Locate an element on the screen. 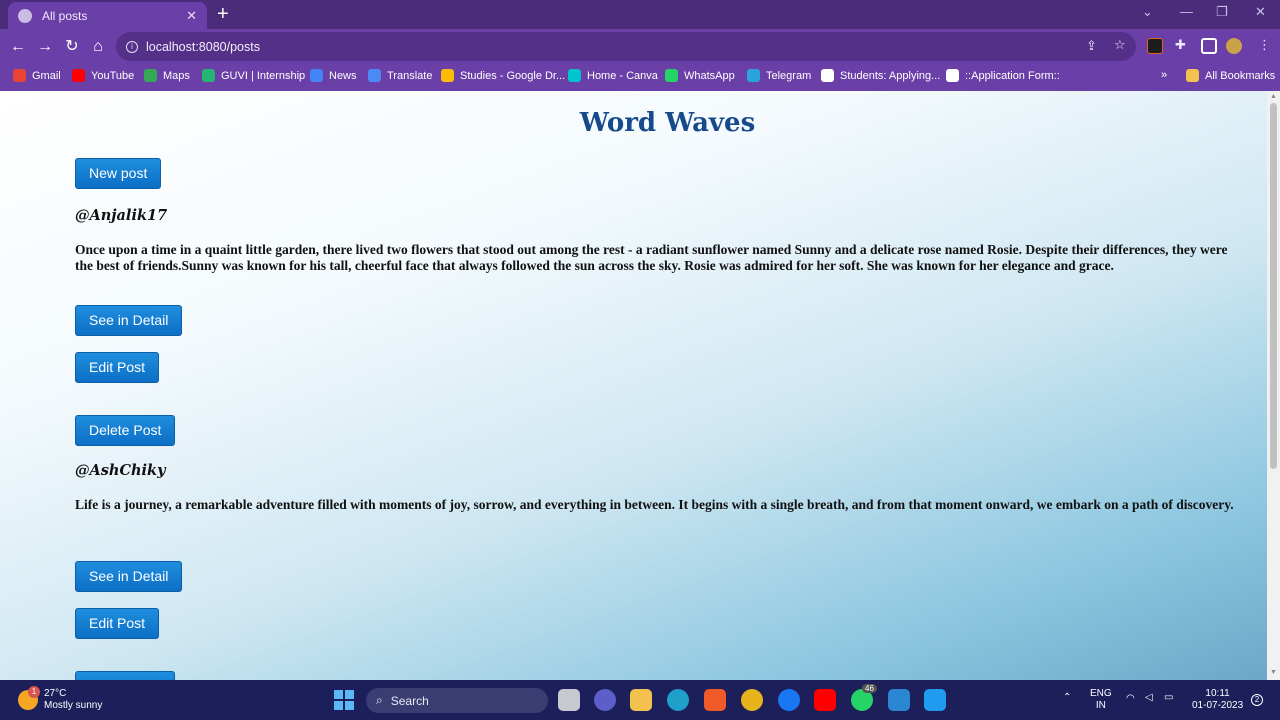 The height and width of the screenshot is (720, 1280). bookmark-maps: Maps is located at coordinates (167, 75).